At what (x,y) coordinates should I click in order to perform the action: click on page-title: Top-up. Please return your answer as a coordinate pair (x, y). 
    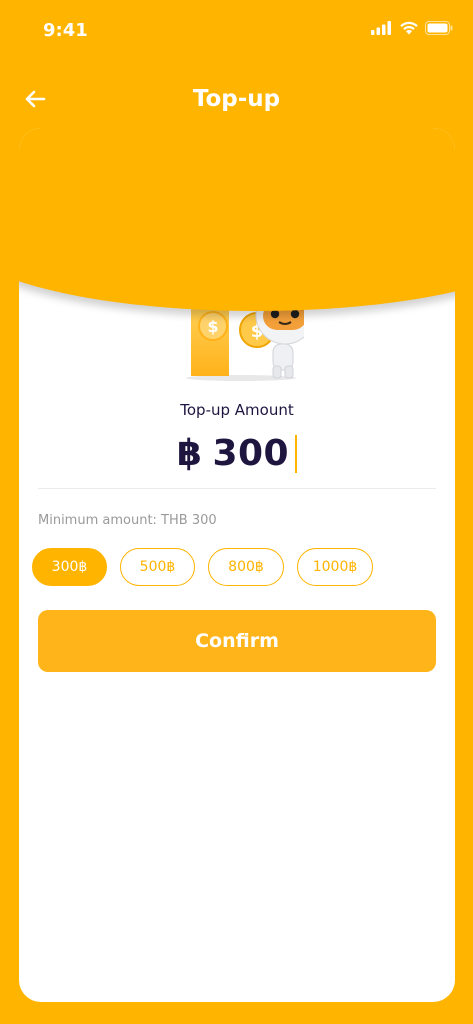
    Looking at the image, I should click on (236, 99).